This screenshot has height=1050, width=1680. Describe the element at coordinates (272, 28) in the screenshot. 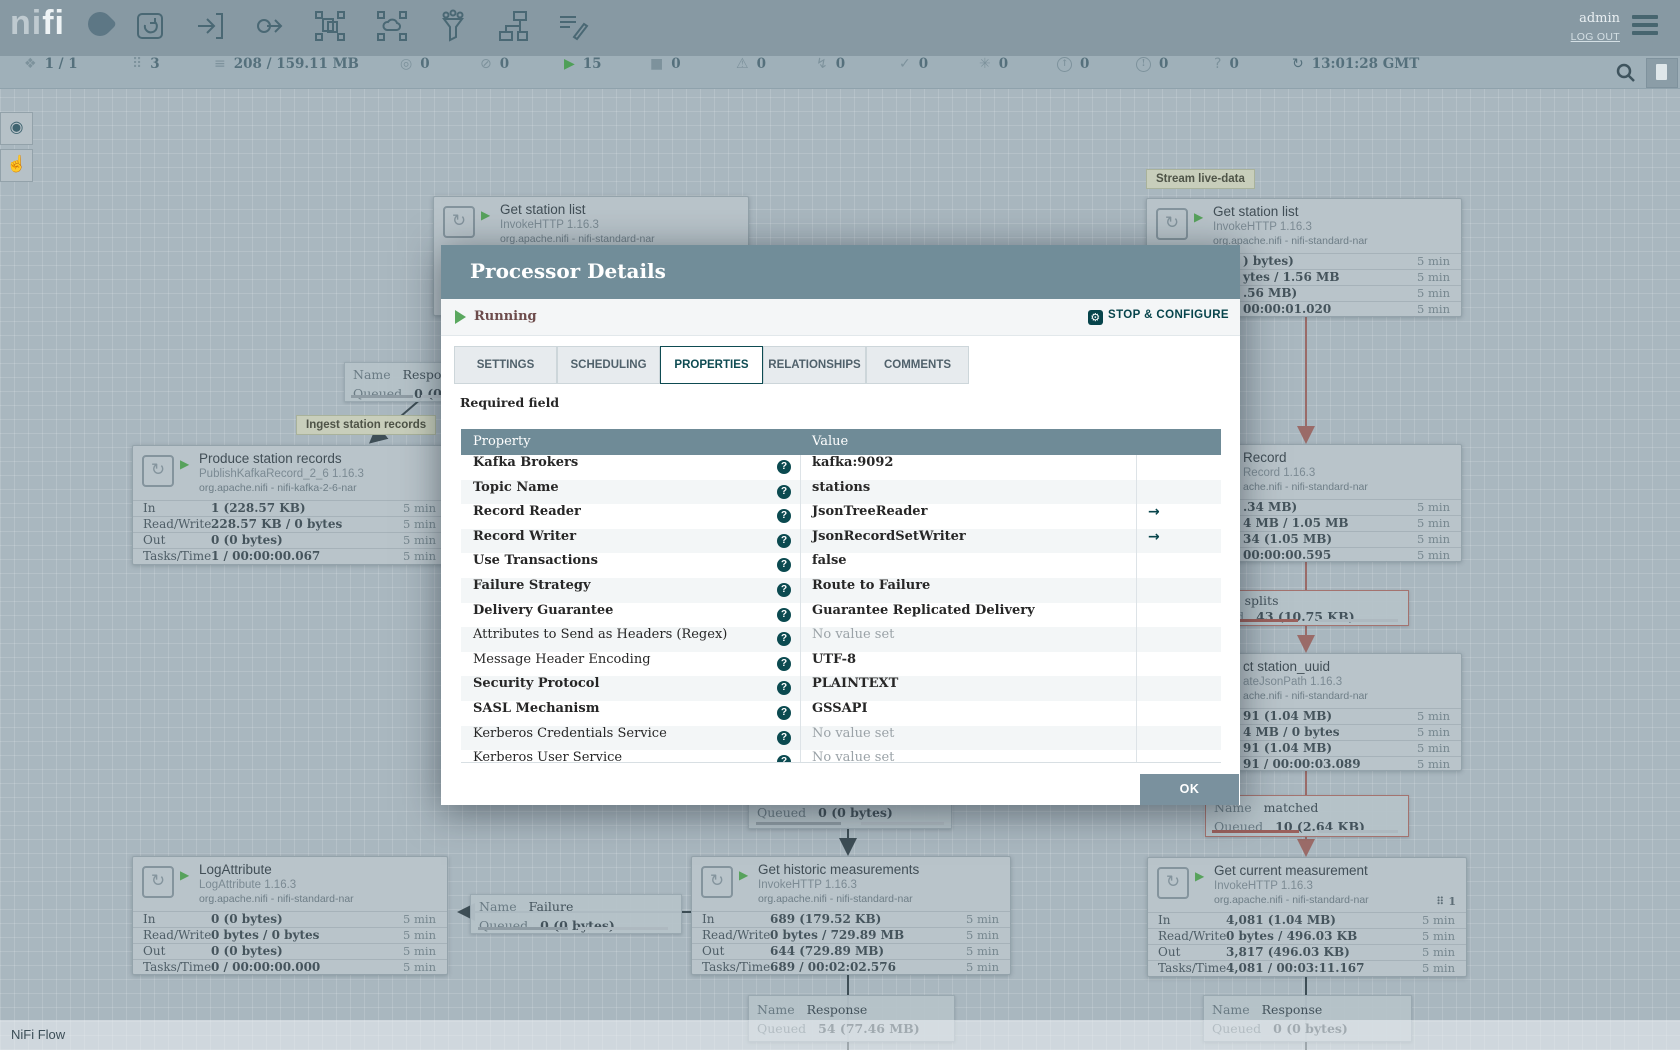

I see `output-port-toolbar-icon` at that location.